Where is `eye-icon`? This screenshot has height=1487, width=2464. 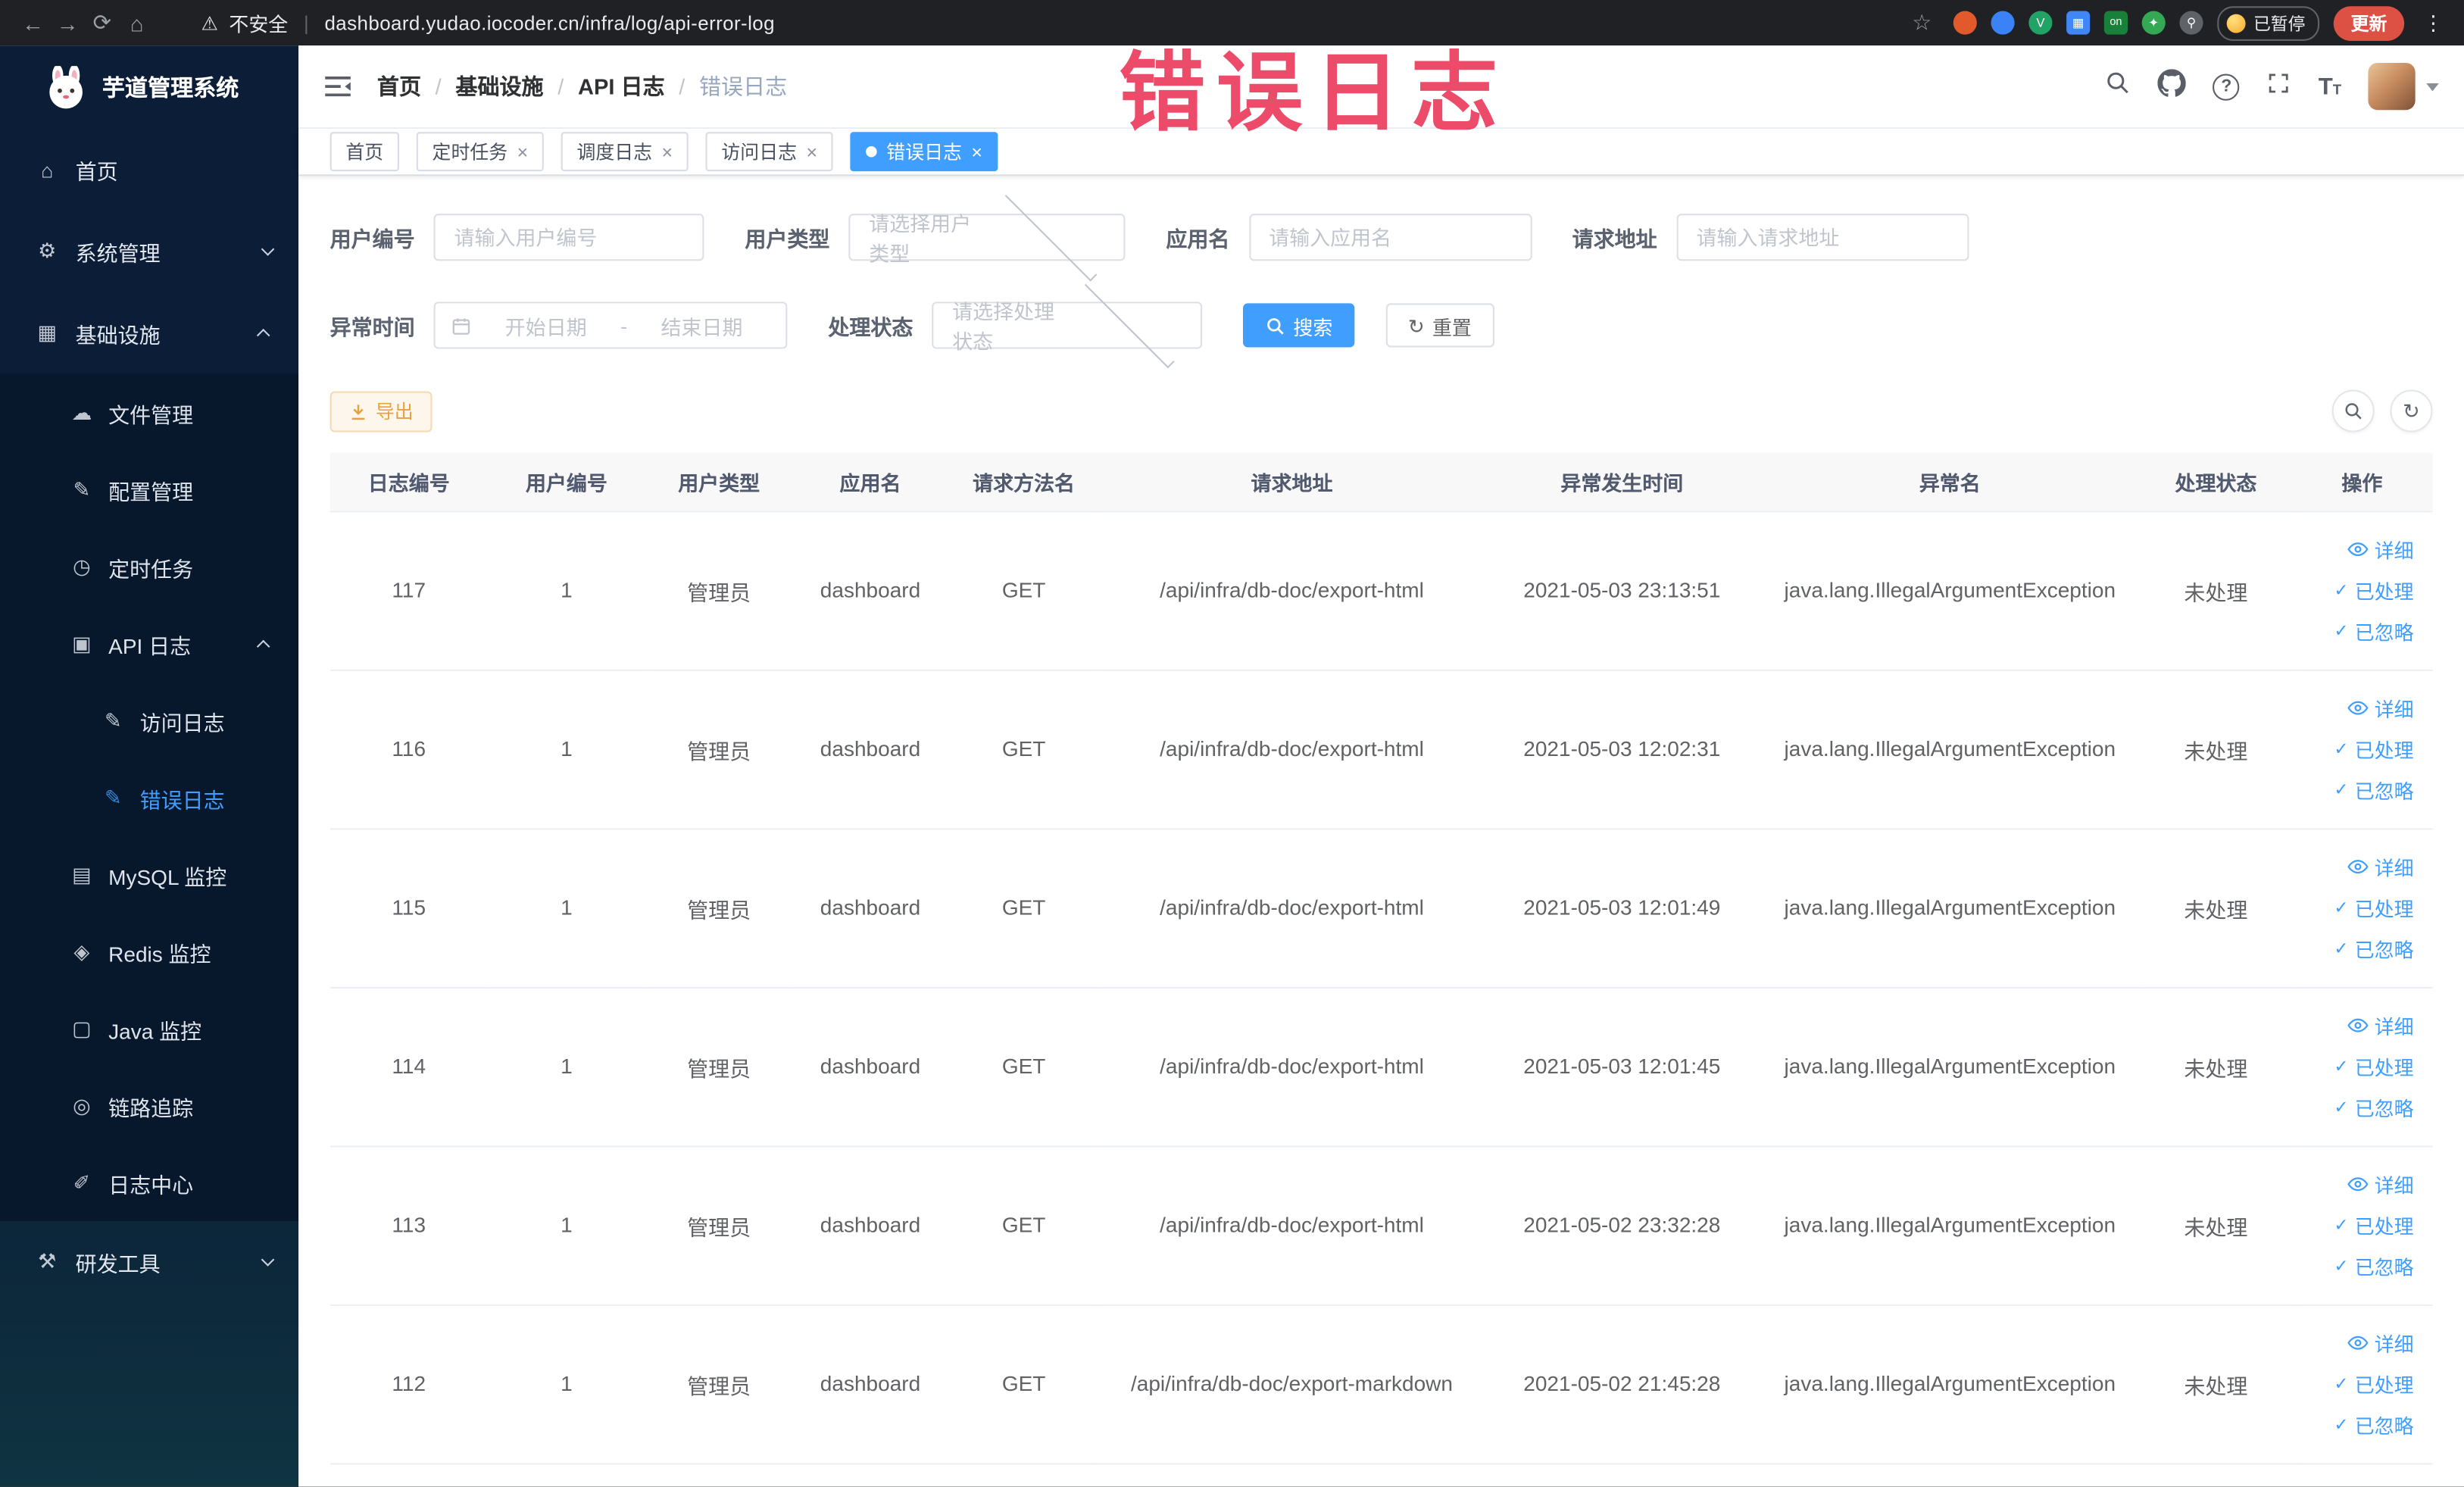
eye-icon is located at coordinates (2358, 708).